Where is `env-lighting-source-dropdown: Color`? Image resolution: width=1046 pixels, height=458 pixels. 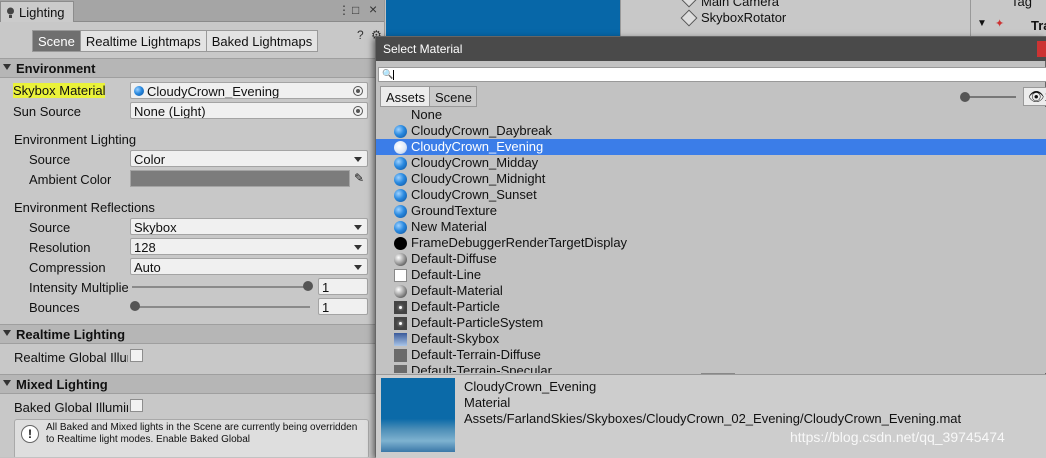
env-lighting-source-dropdown: Color is located at coordinates (249, 158).